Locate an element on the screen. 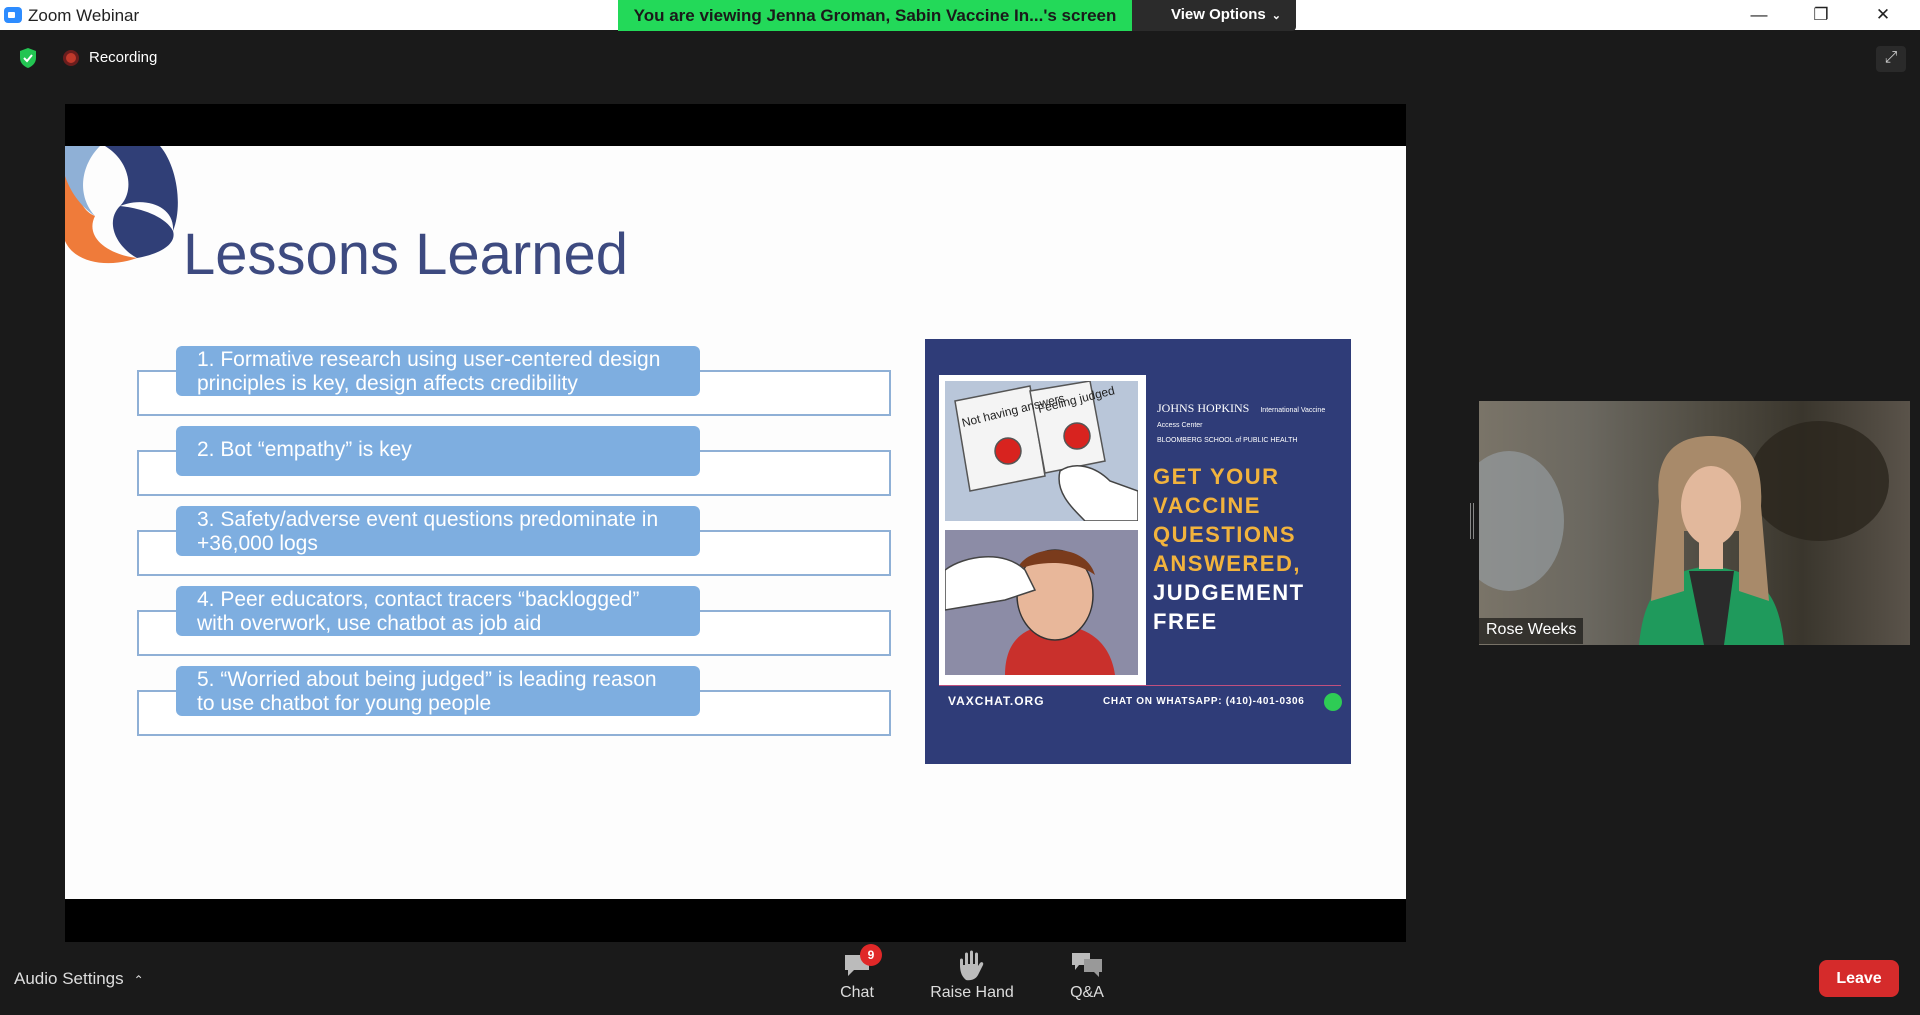  poster-cta-white: JUDGEMENT FREE is located at coordinates (1229, 607).